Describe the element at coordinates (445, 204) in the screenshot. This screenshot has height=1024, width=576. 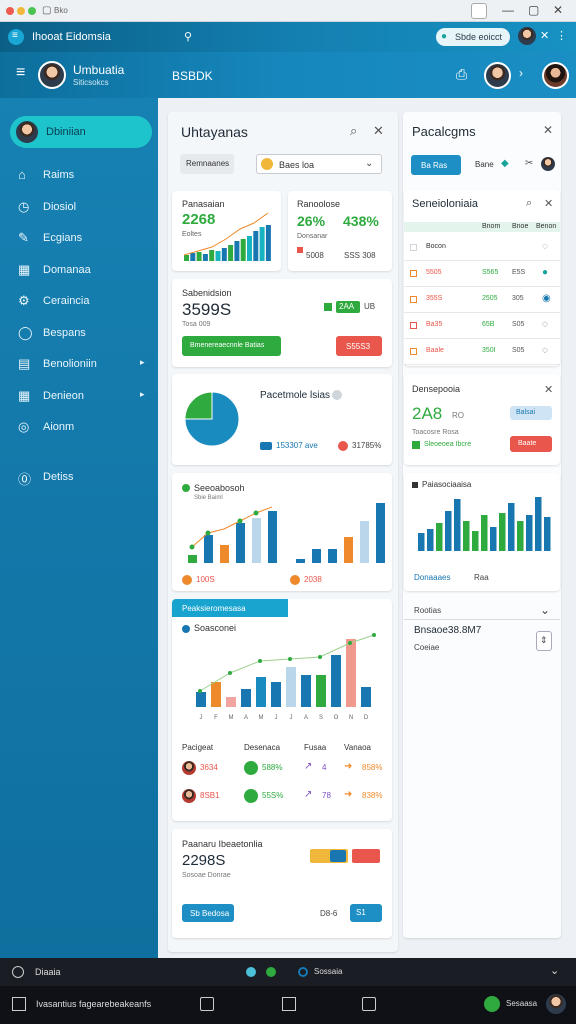
I see `right-table-title: Seneioloniaia` at that location.